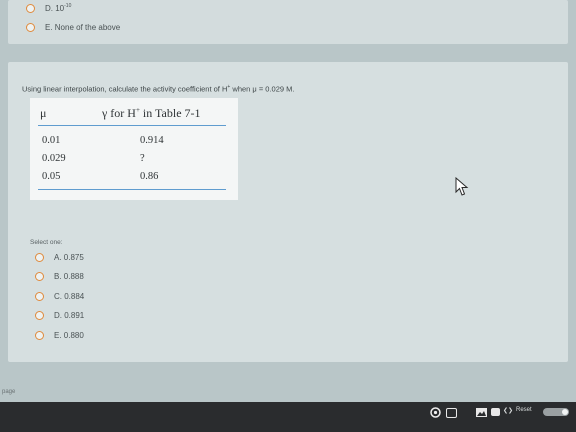 The image size is (576, 432). What do you see at coordinates (9, 392) in the screenshot?
I see `page-label: page` at bounding box center [9, 392].